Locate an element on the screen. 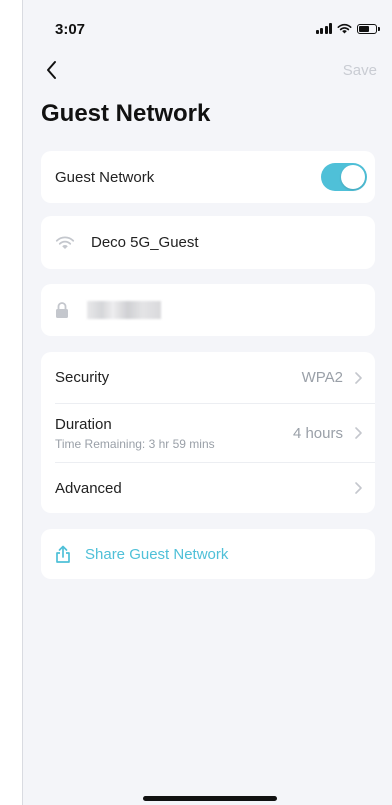 The width and height of the screenshot is (392, 805). page-title: Guest Network is located at coordinates (126, 113).